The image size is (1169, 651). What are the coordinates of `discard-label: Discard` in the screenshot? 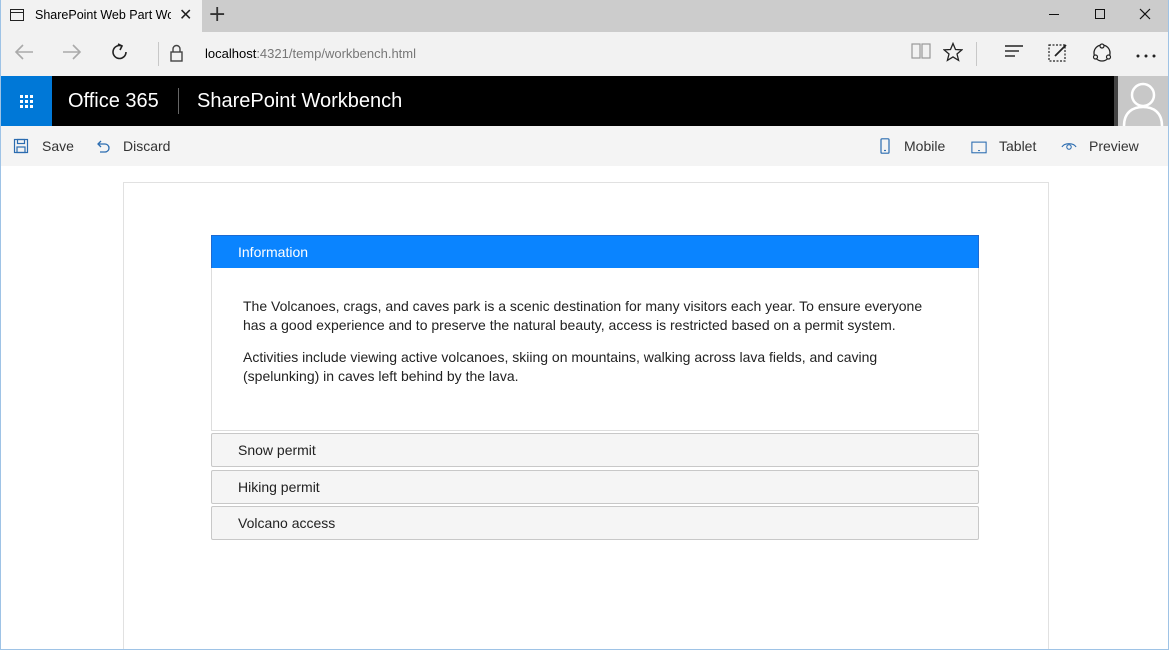 It's located at (147, 146).